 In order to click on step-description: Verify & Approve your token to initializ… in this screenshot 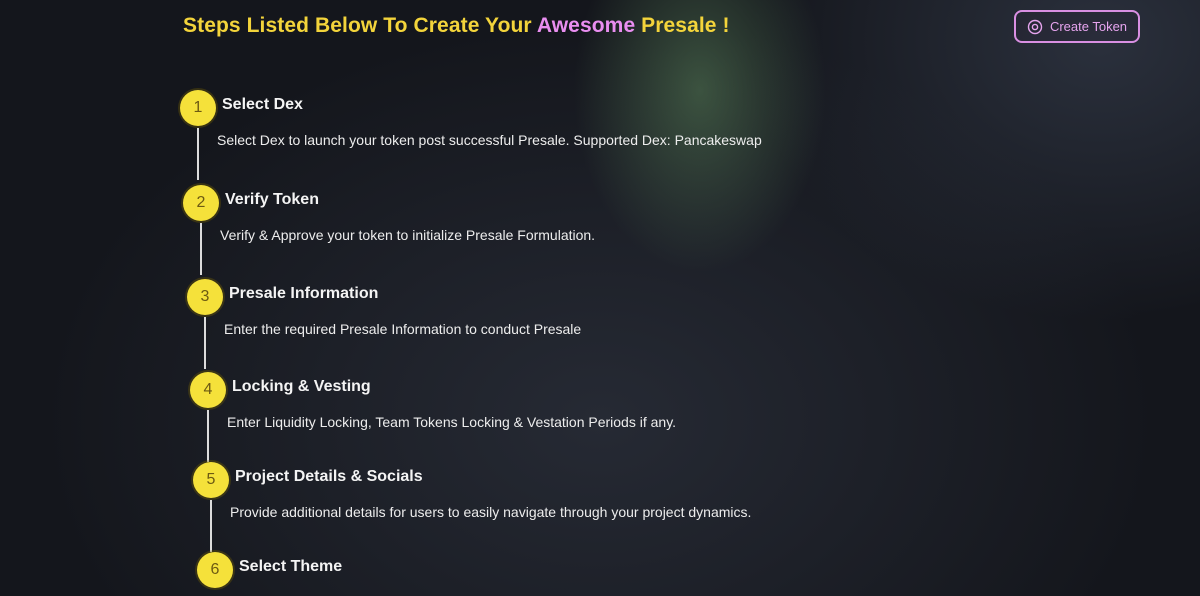, I will do `click(408, 235)`.